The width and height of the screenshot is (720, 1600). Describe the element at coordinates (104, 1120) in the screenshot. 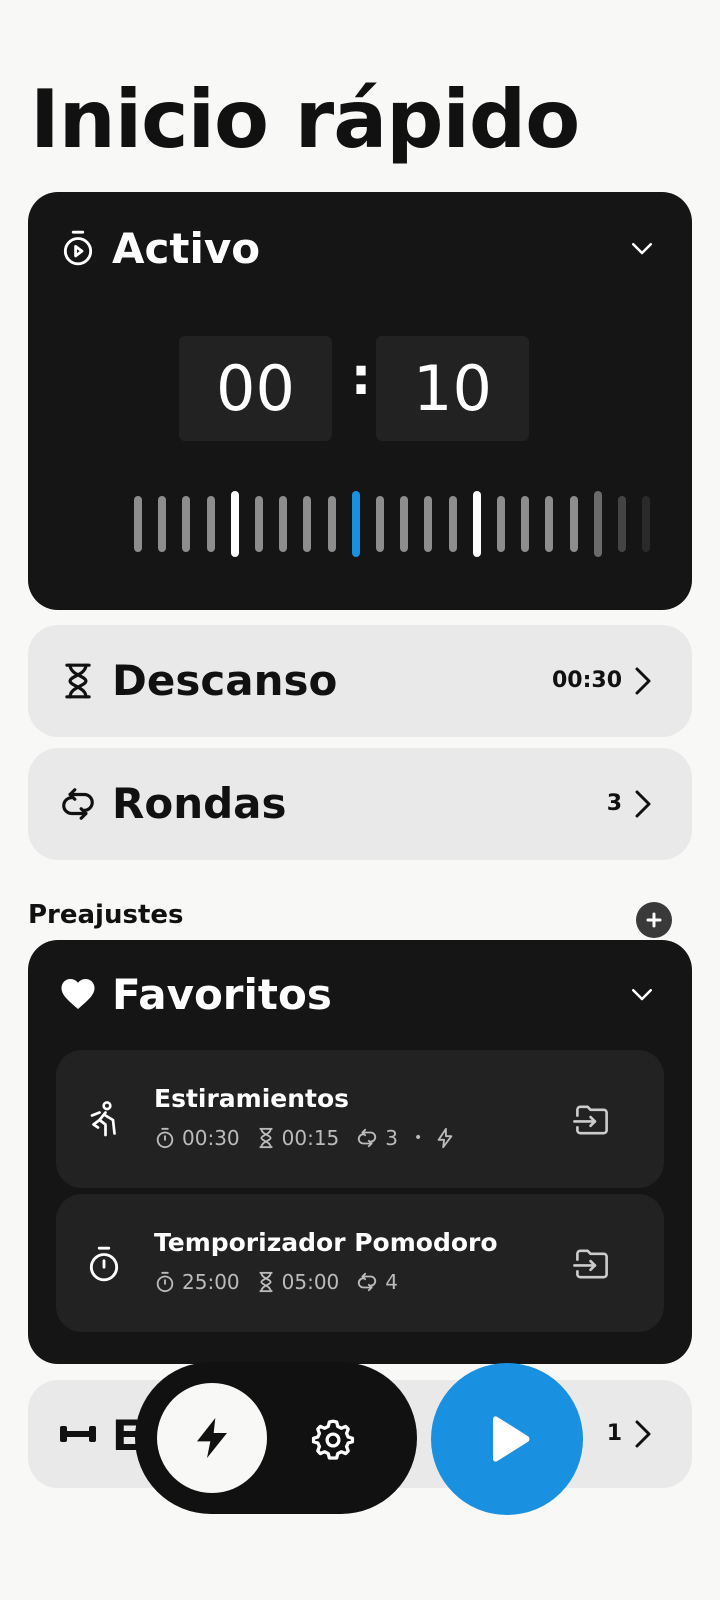

I see `stretching-person-icon` at that location.